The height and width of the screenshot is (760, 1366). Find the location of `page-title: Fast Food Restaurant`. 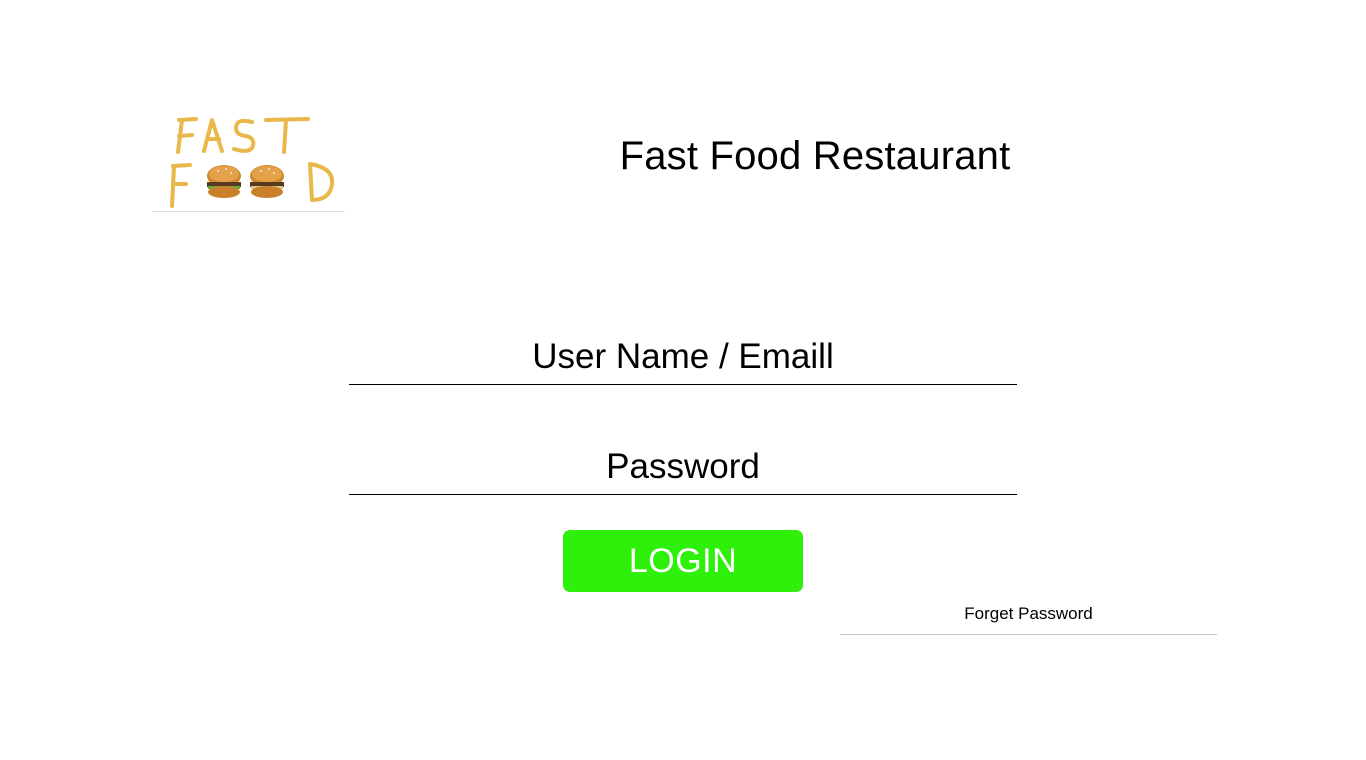

page-title: Fast Food Restaurant is located at coordinates (815, 156).